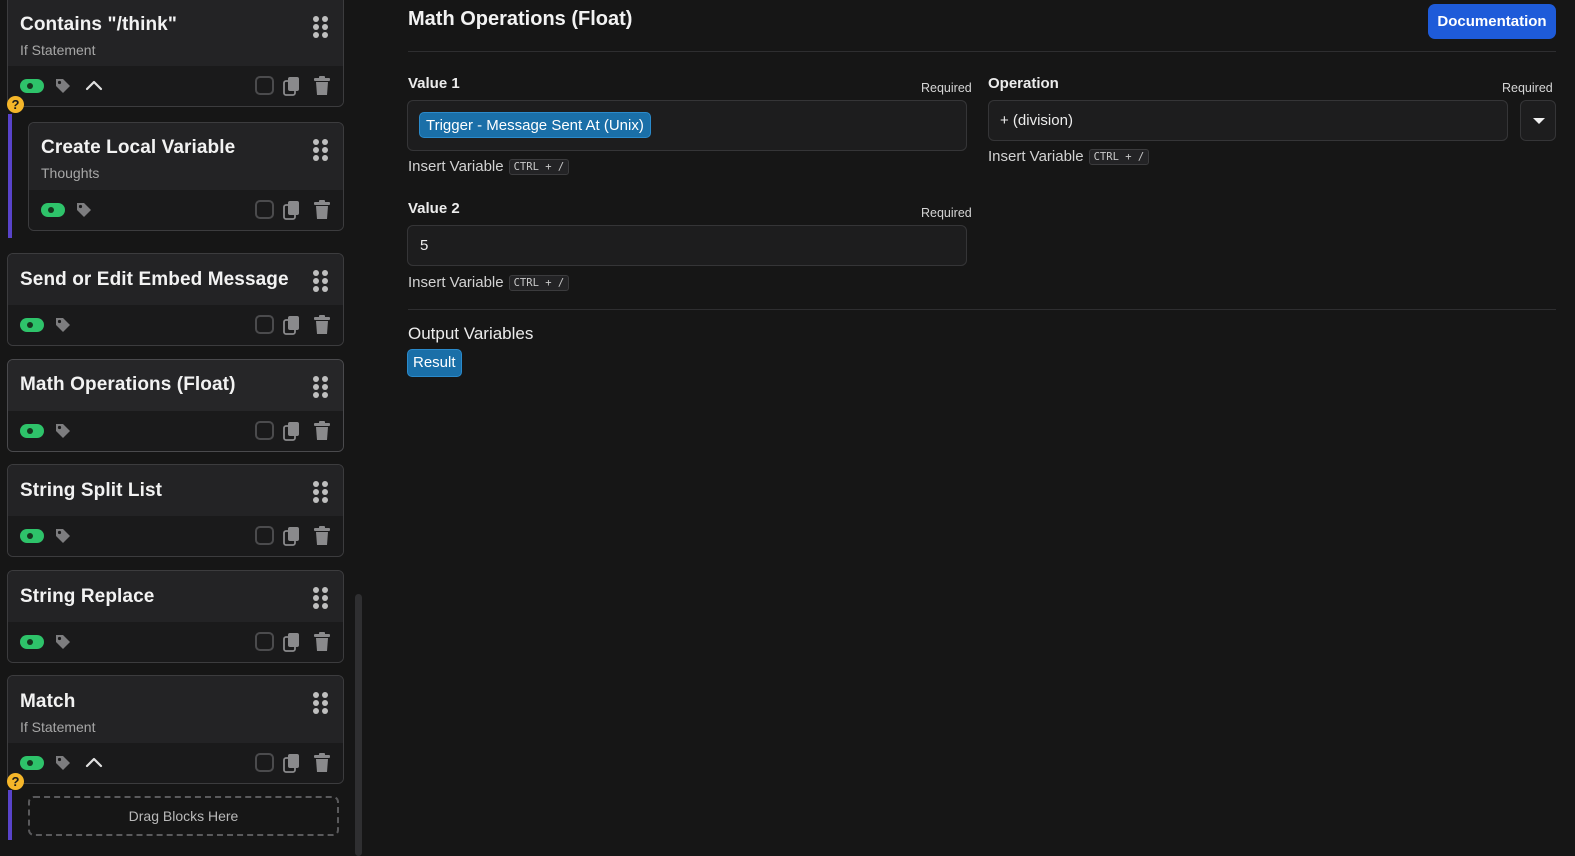 The image size is (1575, 856). Describe the element at coordinates (128, 384) in the screenshot. I see `block-title: Math Operations (Float)` at that location.